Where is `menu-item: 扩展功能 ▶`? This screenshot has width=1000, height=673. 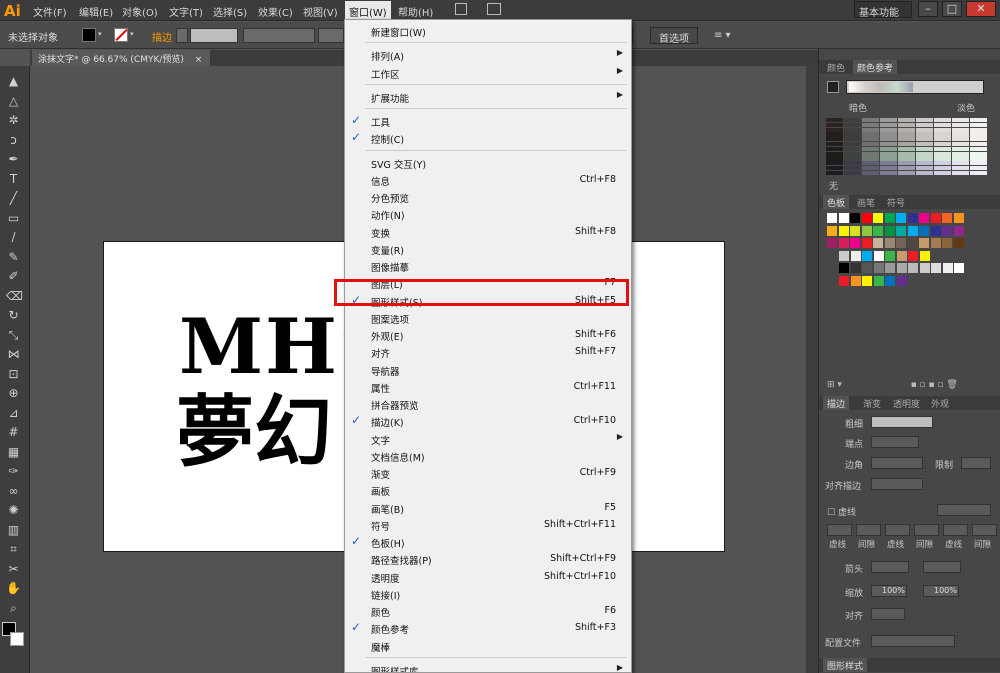
menu-item: 扩展功能 ▶ is located at coordinates (488, 96).